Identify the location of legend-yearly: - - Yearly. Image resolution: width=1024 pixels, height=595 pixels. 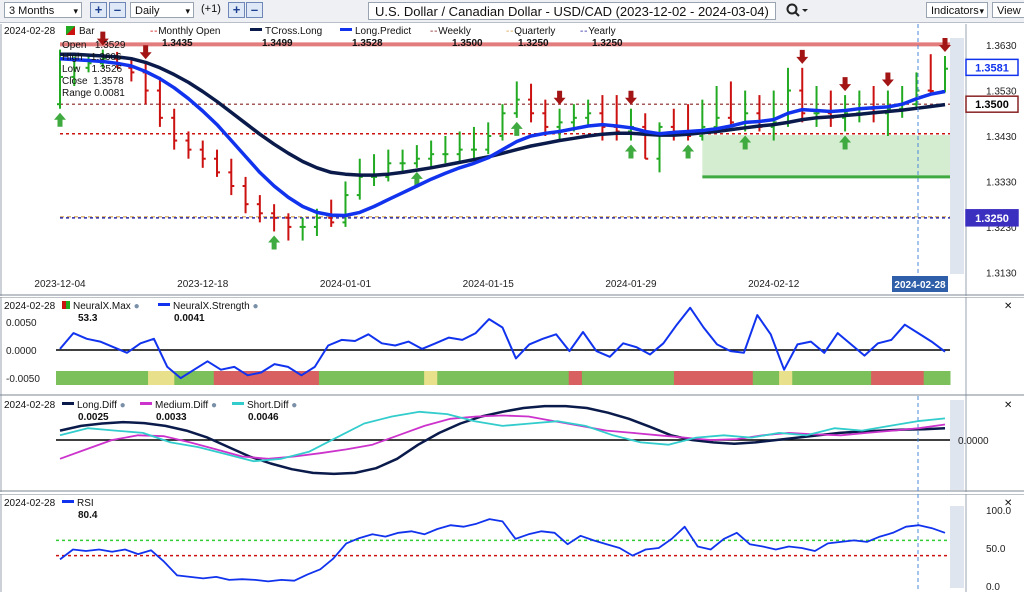
(598, 31).